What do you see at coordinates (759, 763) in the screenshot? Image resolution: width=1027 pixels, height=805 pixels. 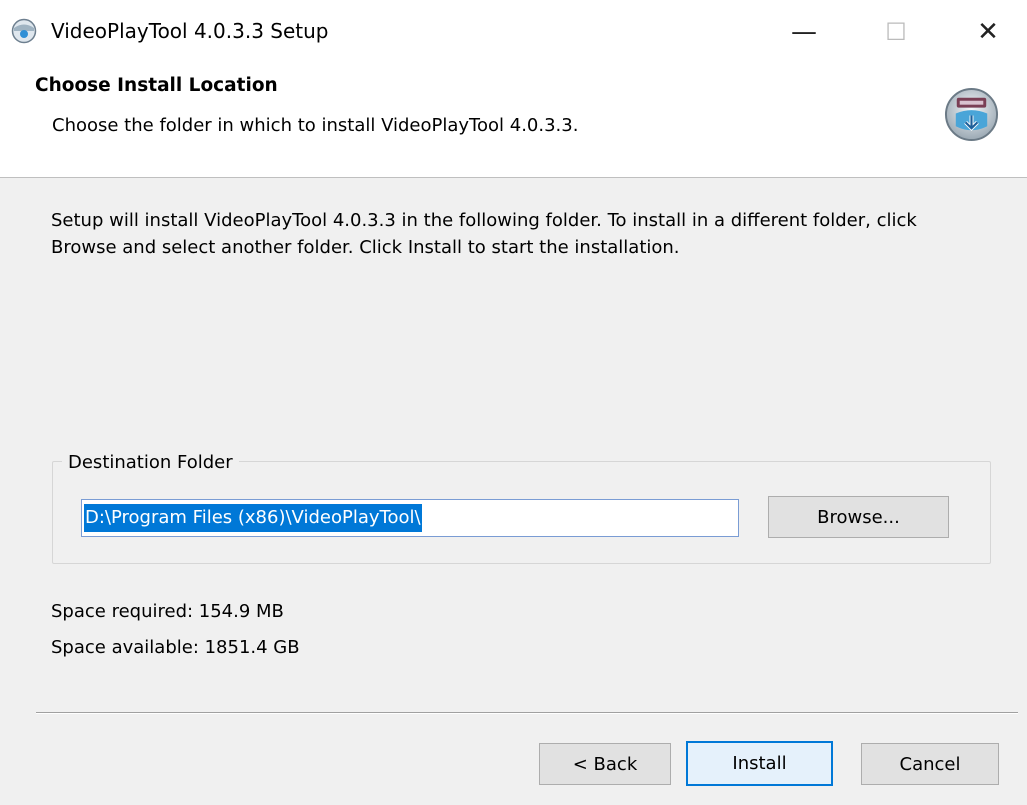 I see `install-button: Install` at bounding box center [759, 763].